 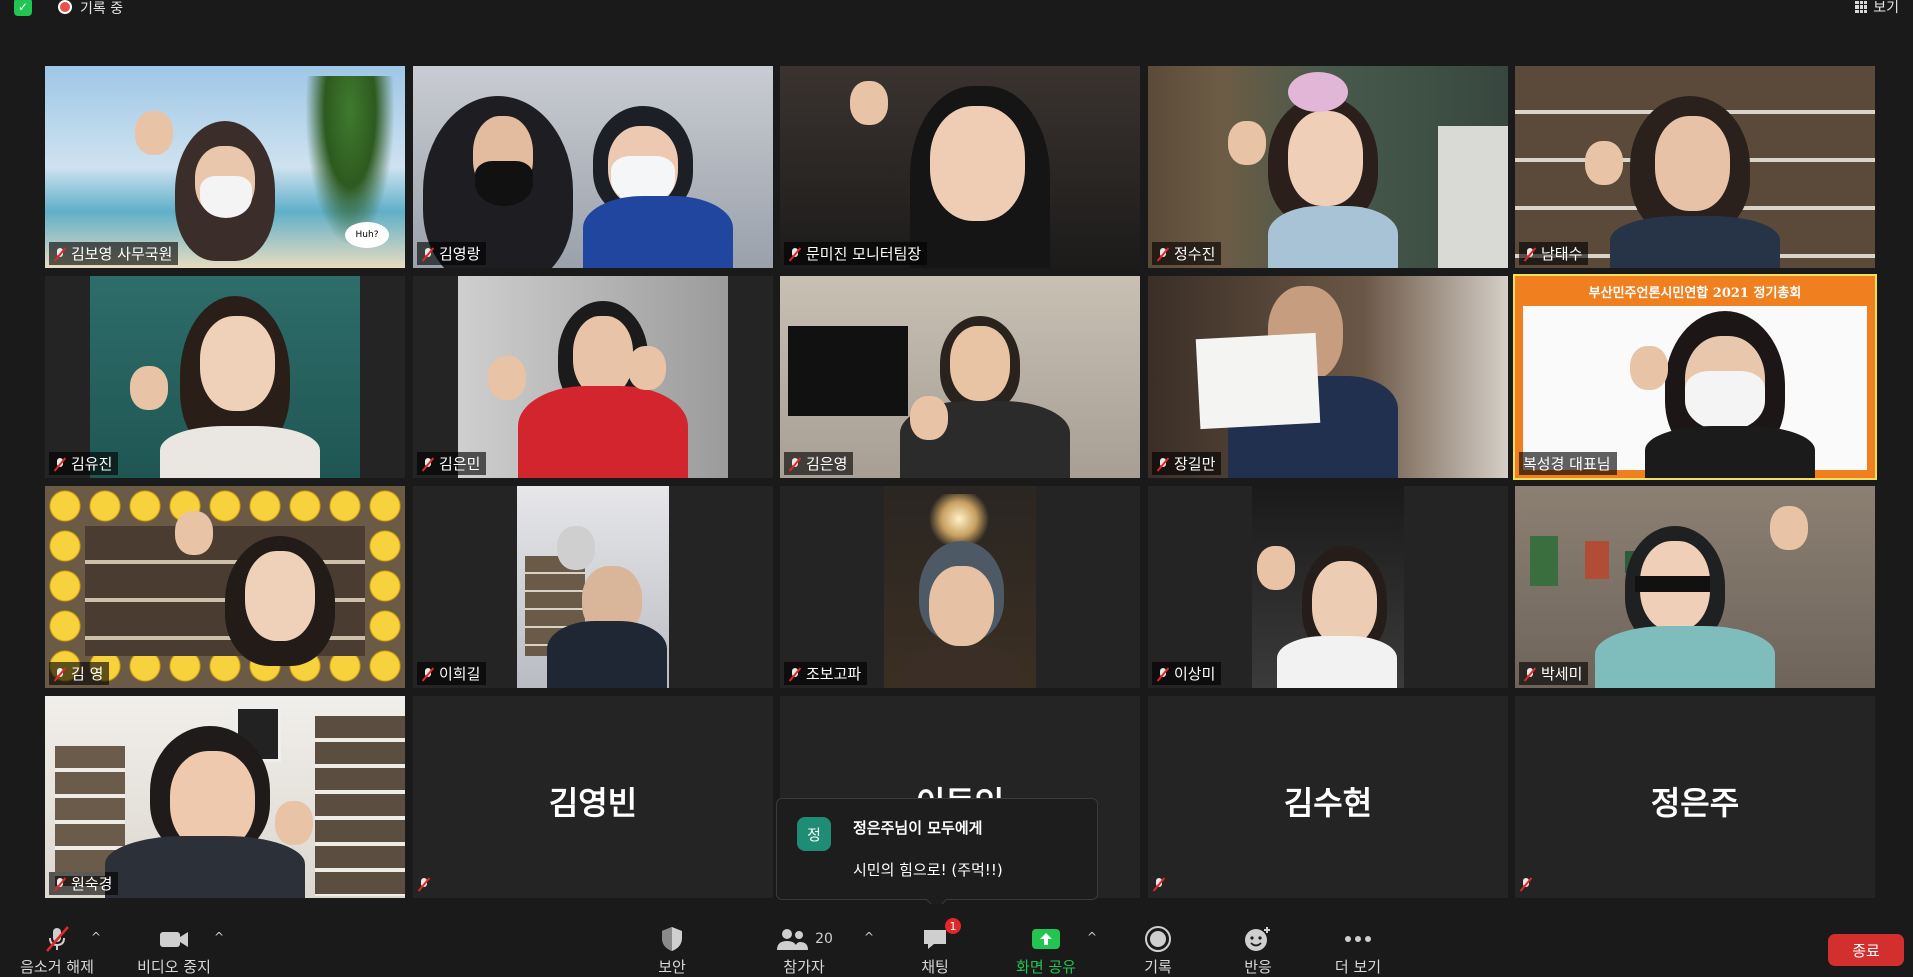 I want to click on share-screen-button: 화면 공유, so click(x=1046, y=950).